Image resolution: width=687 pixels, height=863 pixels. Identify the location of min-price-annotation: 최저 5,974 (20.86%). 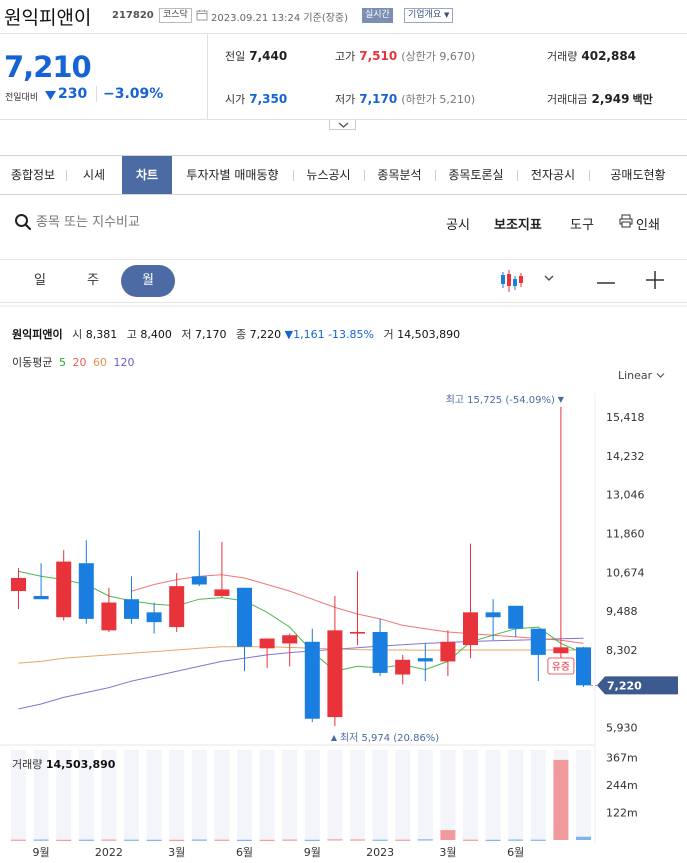
(389, 738).